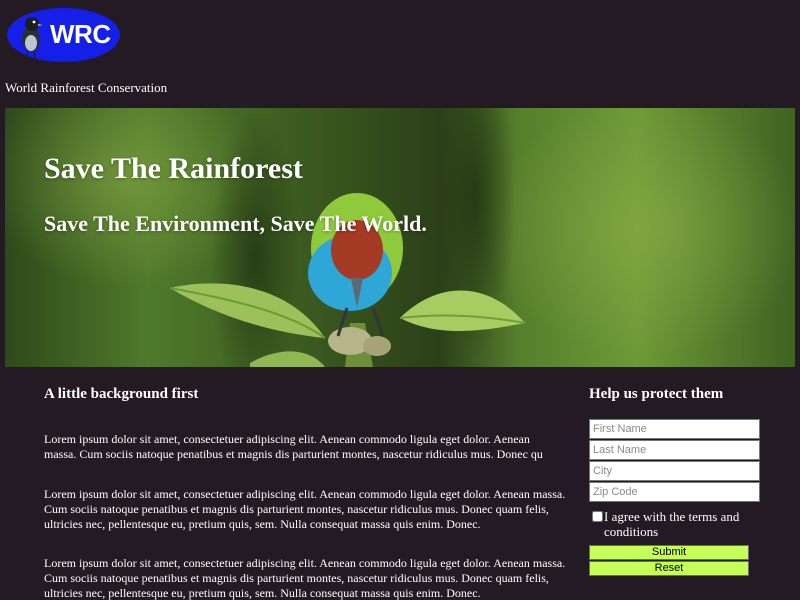  I want to click on last-name-input, so click(674, 450).